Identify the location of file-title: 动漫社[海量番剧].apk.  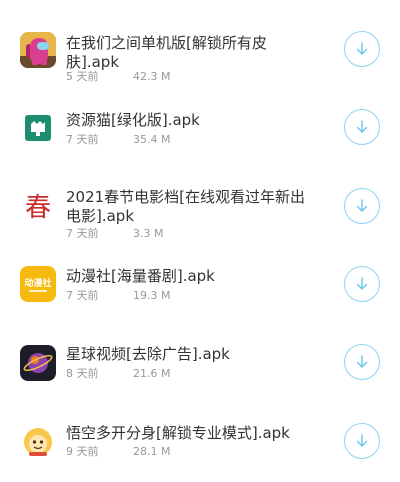
(197, 276).